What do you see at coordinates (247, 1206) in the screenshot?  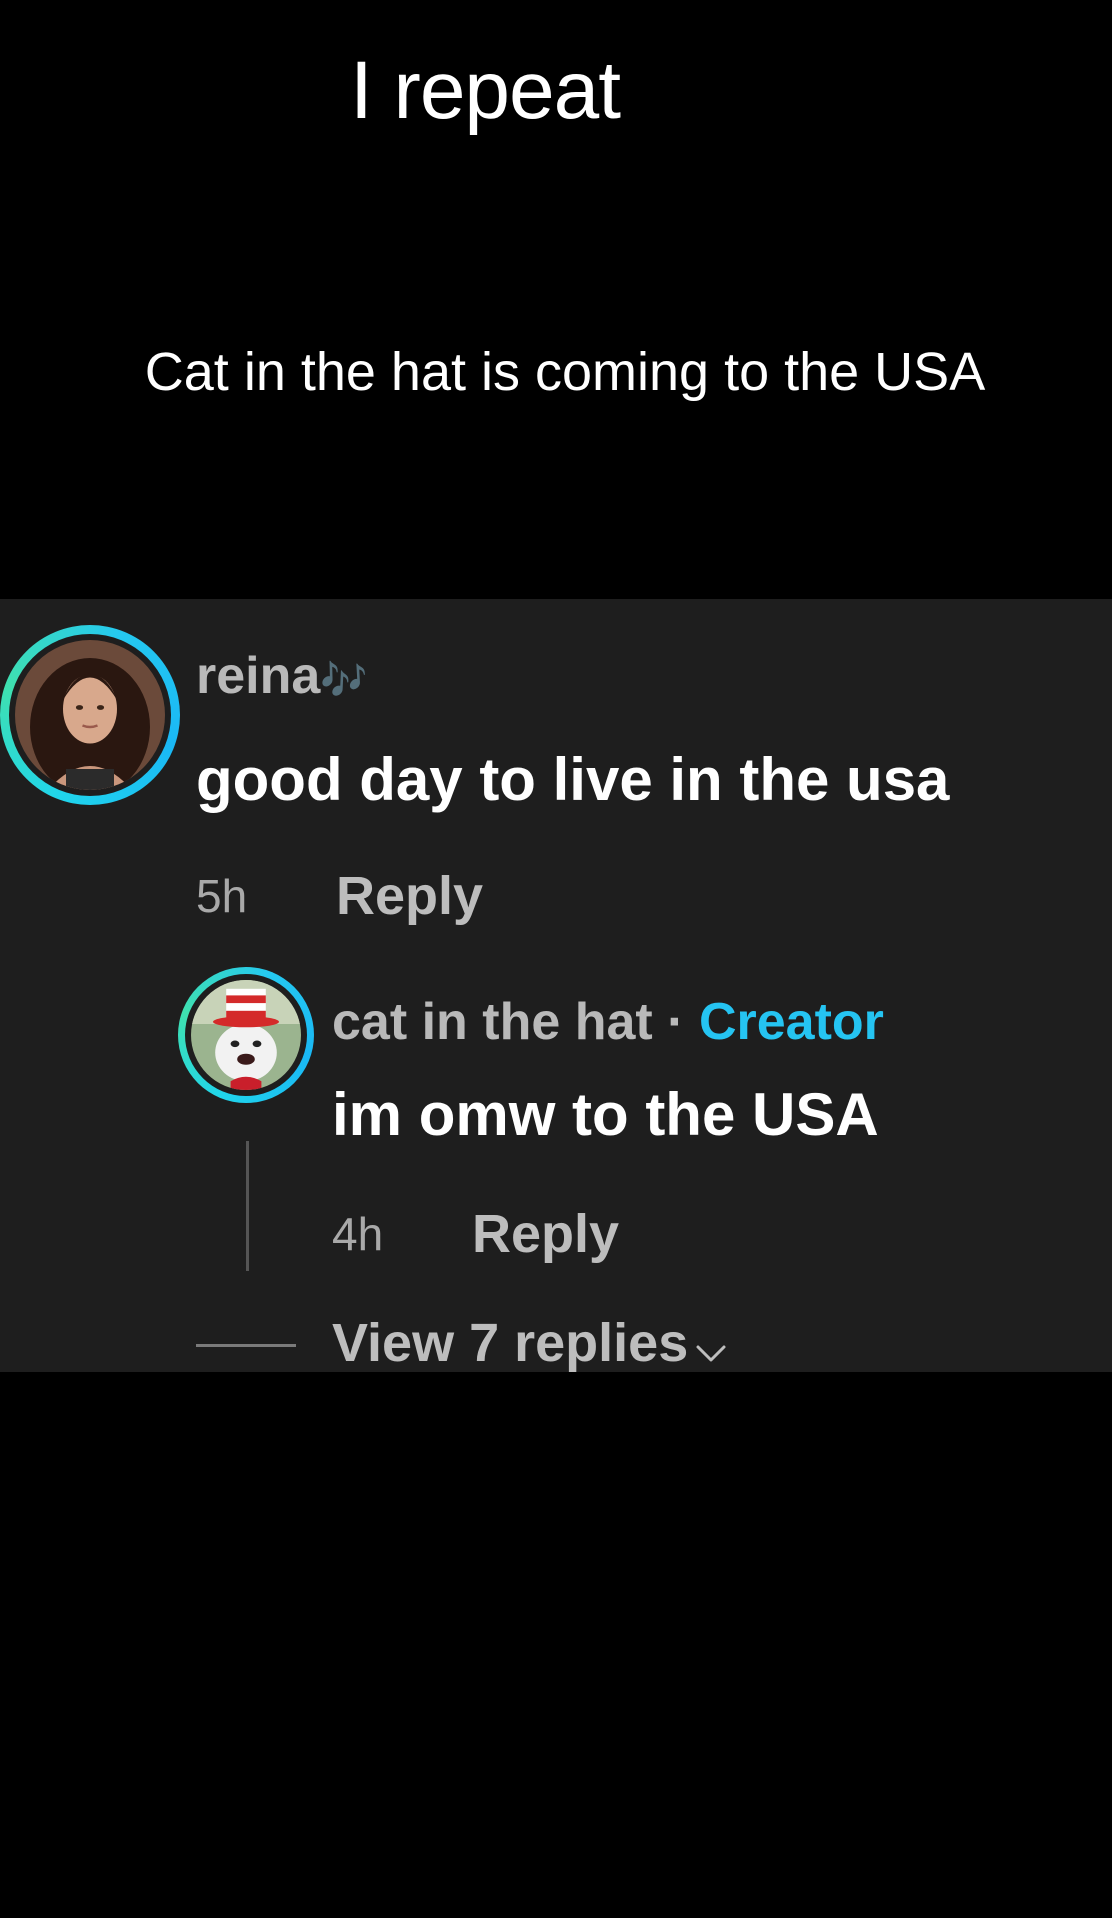 I see `thread-line` at bounding box center [247, 1206].